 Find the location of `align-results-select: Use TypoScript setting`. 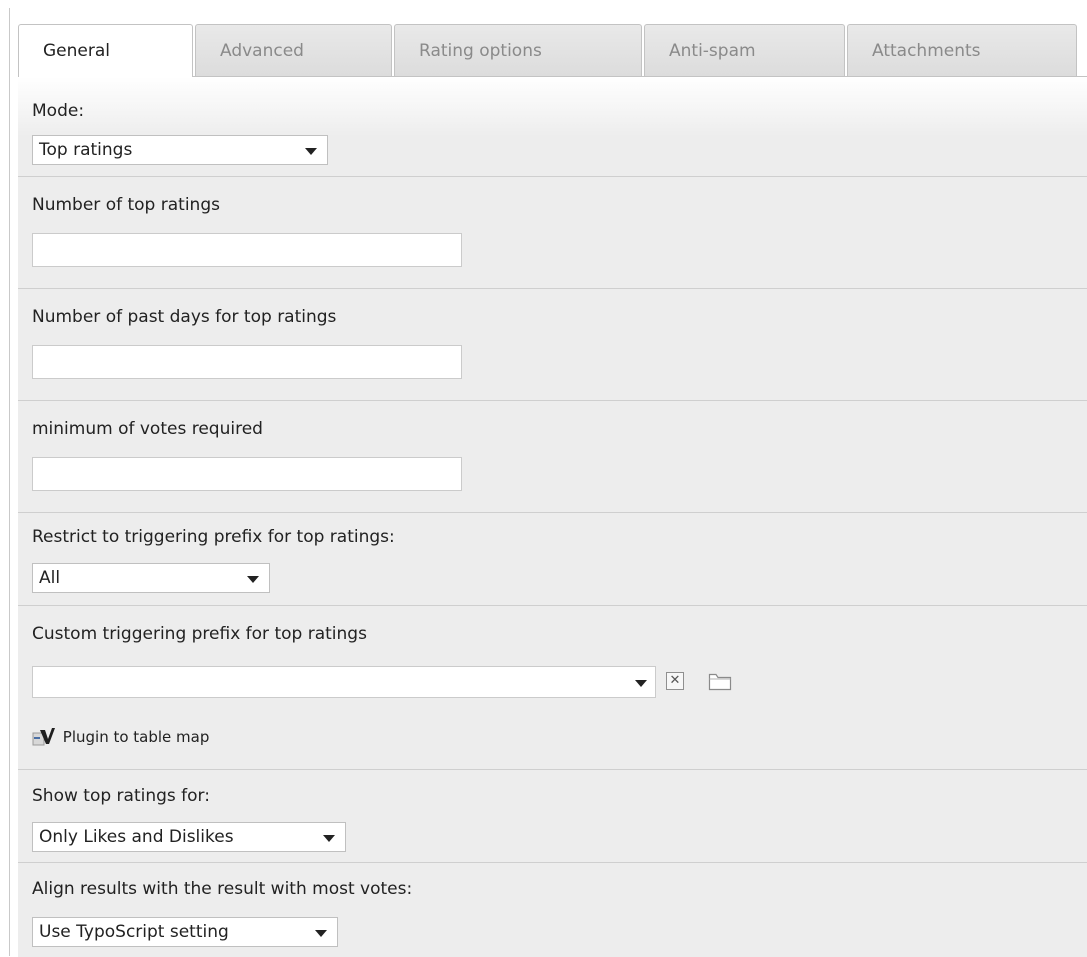

align-results-select: Use TypoScript setting is located at coordinates (185, 932).